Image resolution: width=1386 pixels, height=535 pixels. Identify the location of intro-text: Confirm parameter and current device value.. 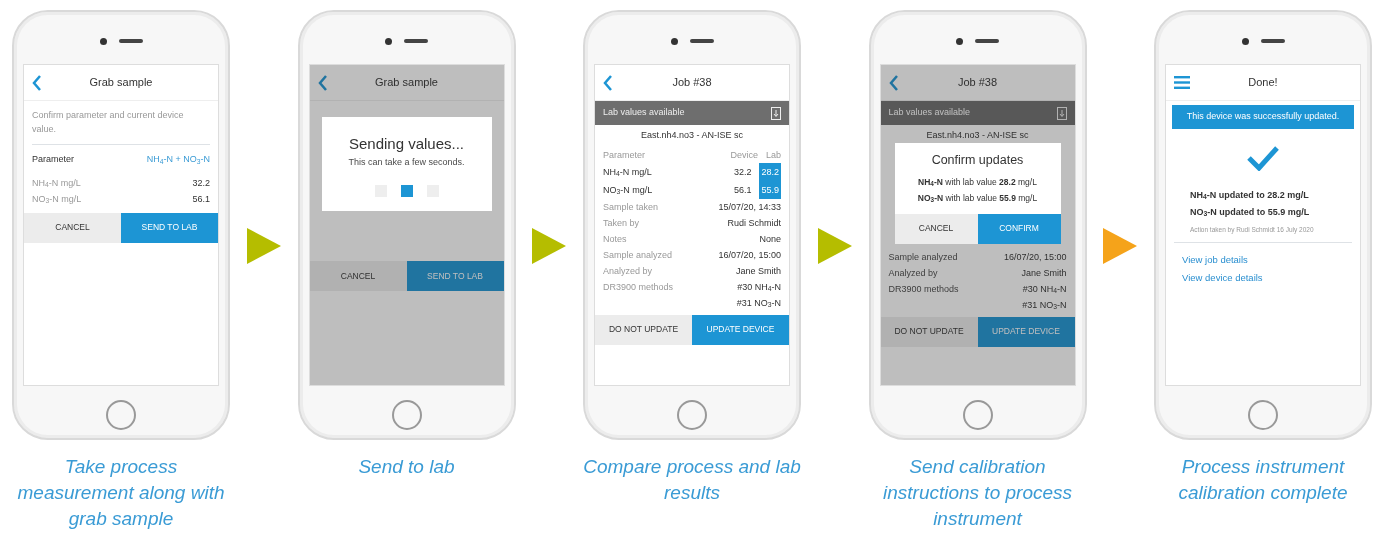
(121, 123).